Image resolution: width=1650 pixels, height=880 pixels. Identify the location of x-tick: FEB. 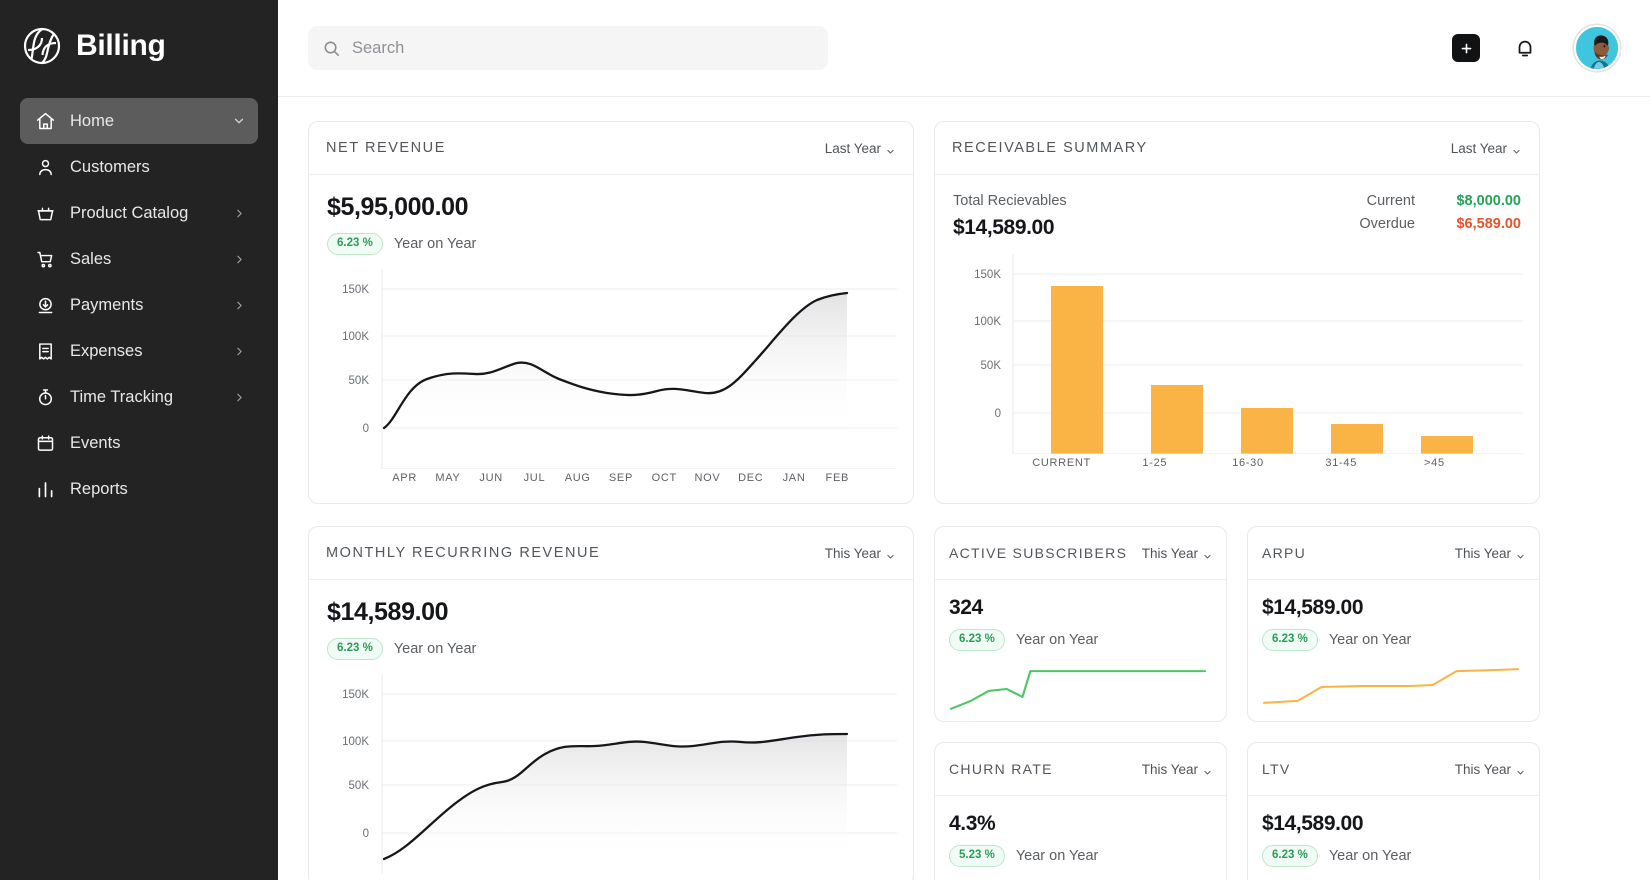
(837, 477).